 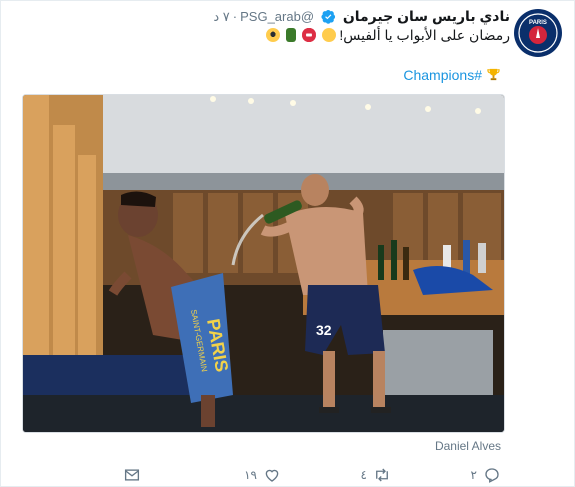 What do you see at coordinates (263, 413) in the screenshot?
I see `floor` at bounding box center [263, 413].